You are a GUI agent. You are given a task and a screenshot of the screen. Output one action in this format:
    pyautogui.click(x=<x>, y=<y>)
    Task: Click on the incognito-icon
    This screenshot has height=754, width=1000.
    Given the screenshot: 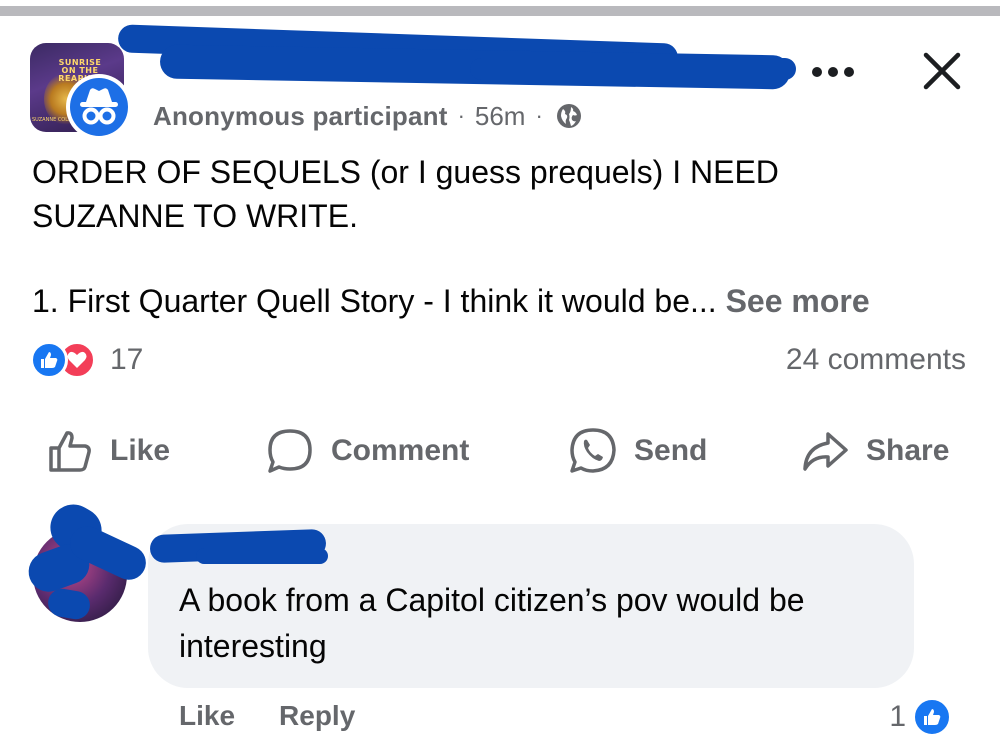 What is the action you would take?
    pyautogui.click(x=99, y=106)
    